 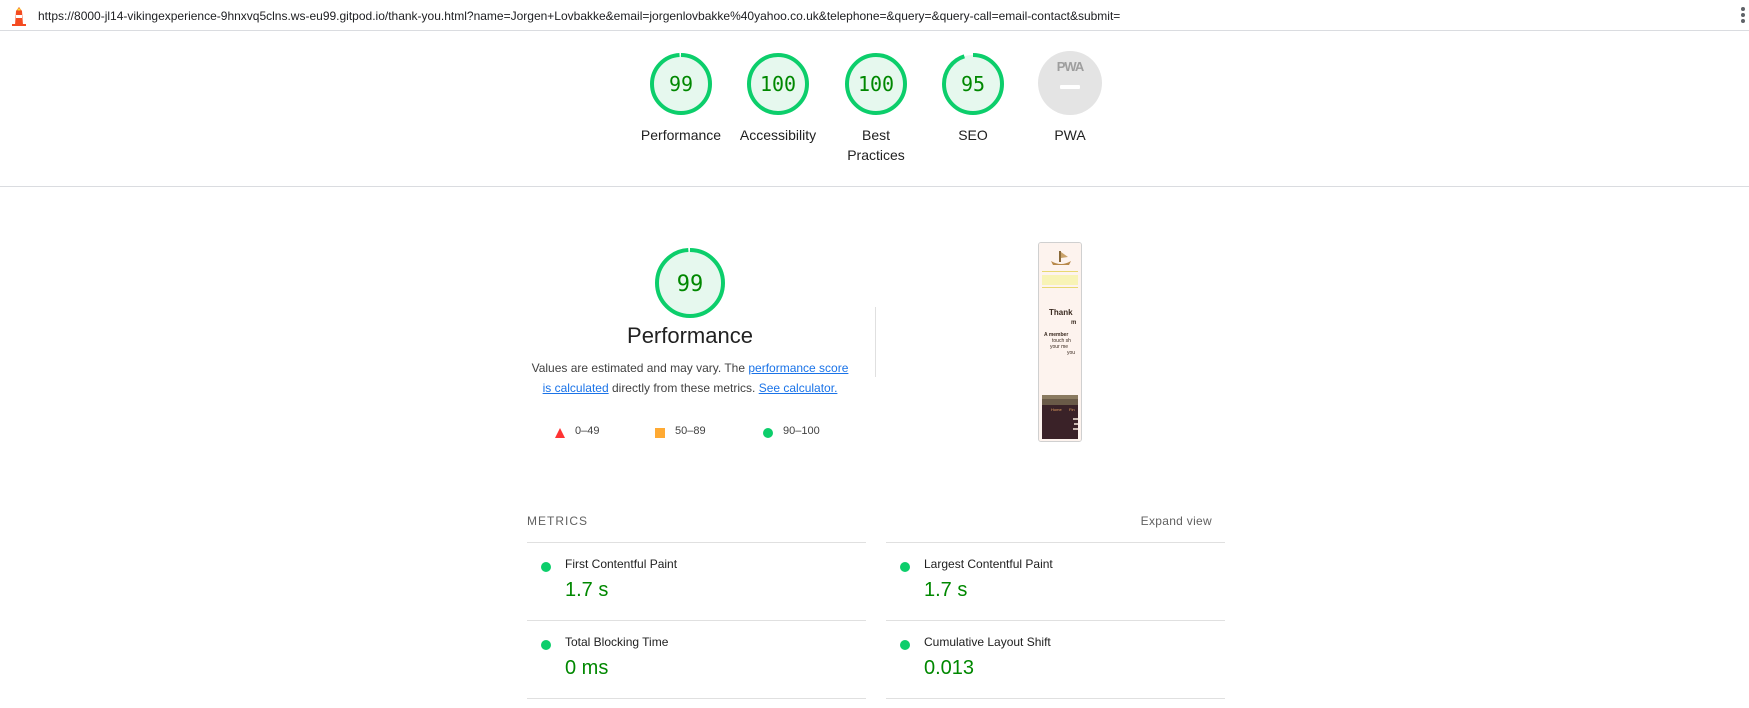 What do you see at coordinates (1070, 83) in the screenshot?
I see `pwa-badge-icon: PWA` at bounding box center [1070, 83].